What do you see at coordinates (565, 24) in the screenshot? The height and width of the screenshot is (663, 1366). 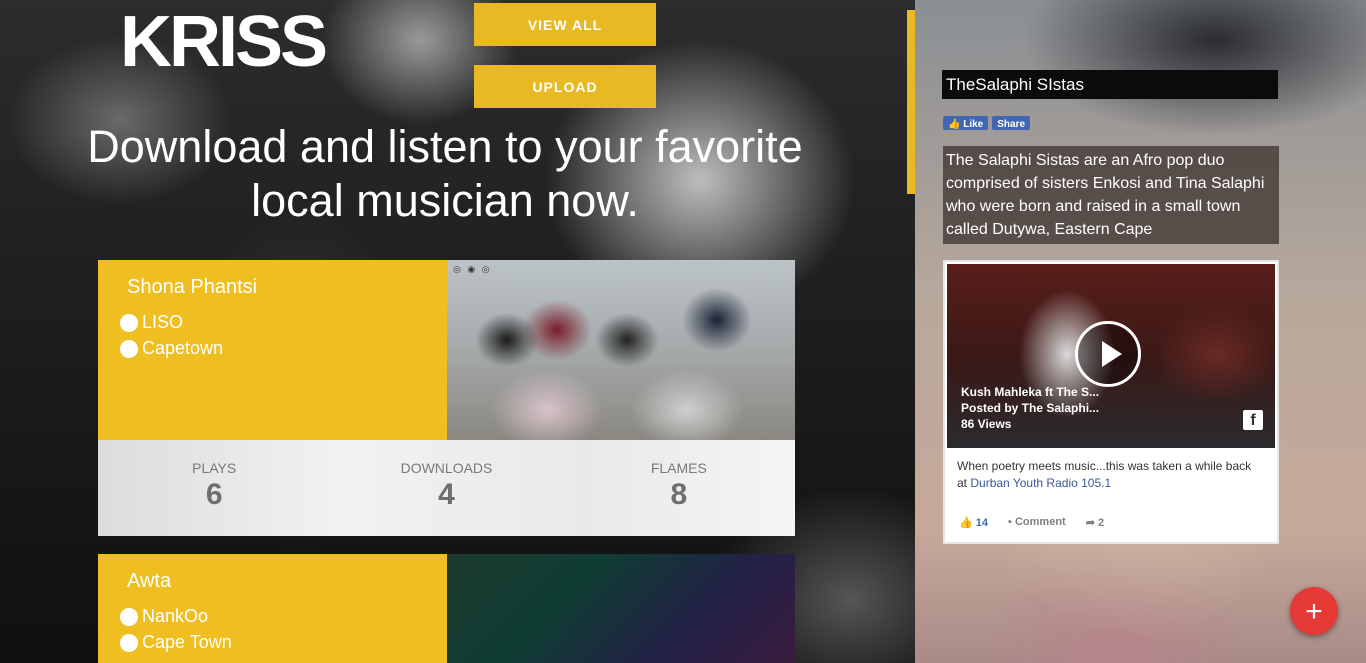 I see `view-all-button: VIEW ALL` at bounding box center [565, 24].